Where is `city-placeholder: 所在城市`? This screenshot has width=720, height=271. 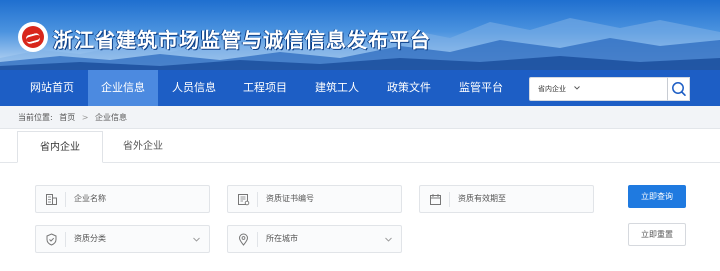
city-placeholder: 所在城市 is located at coordinates (282, 238).